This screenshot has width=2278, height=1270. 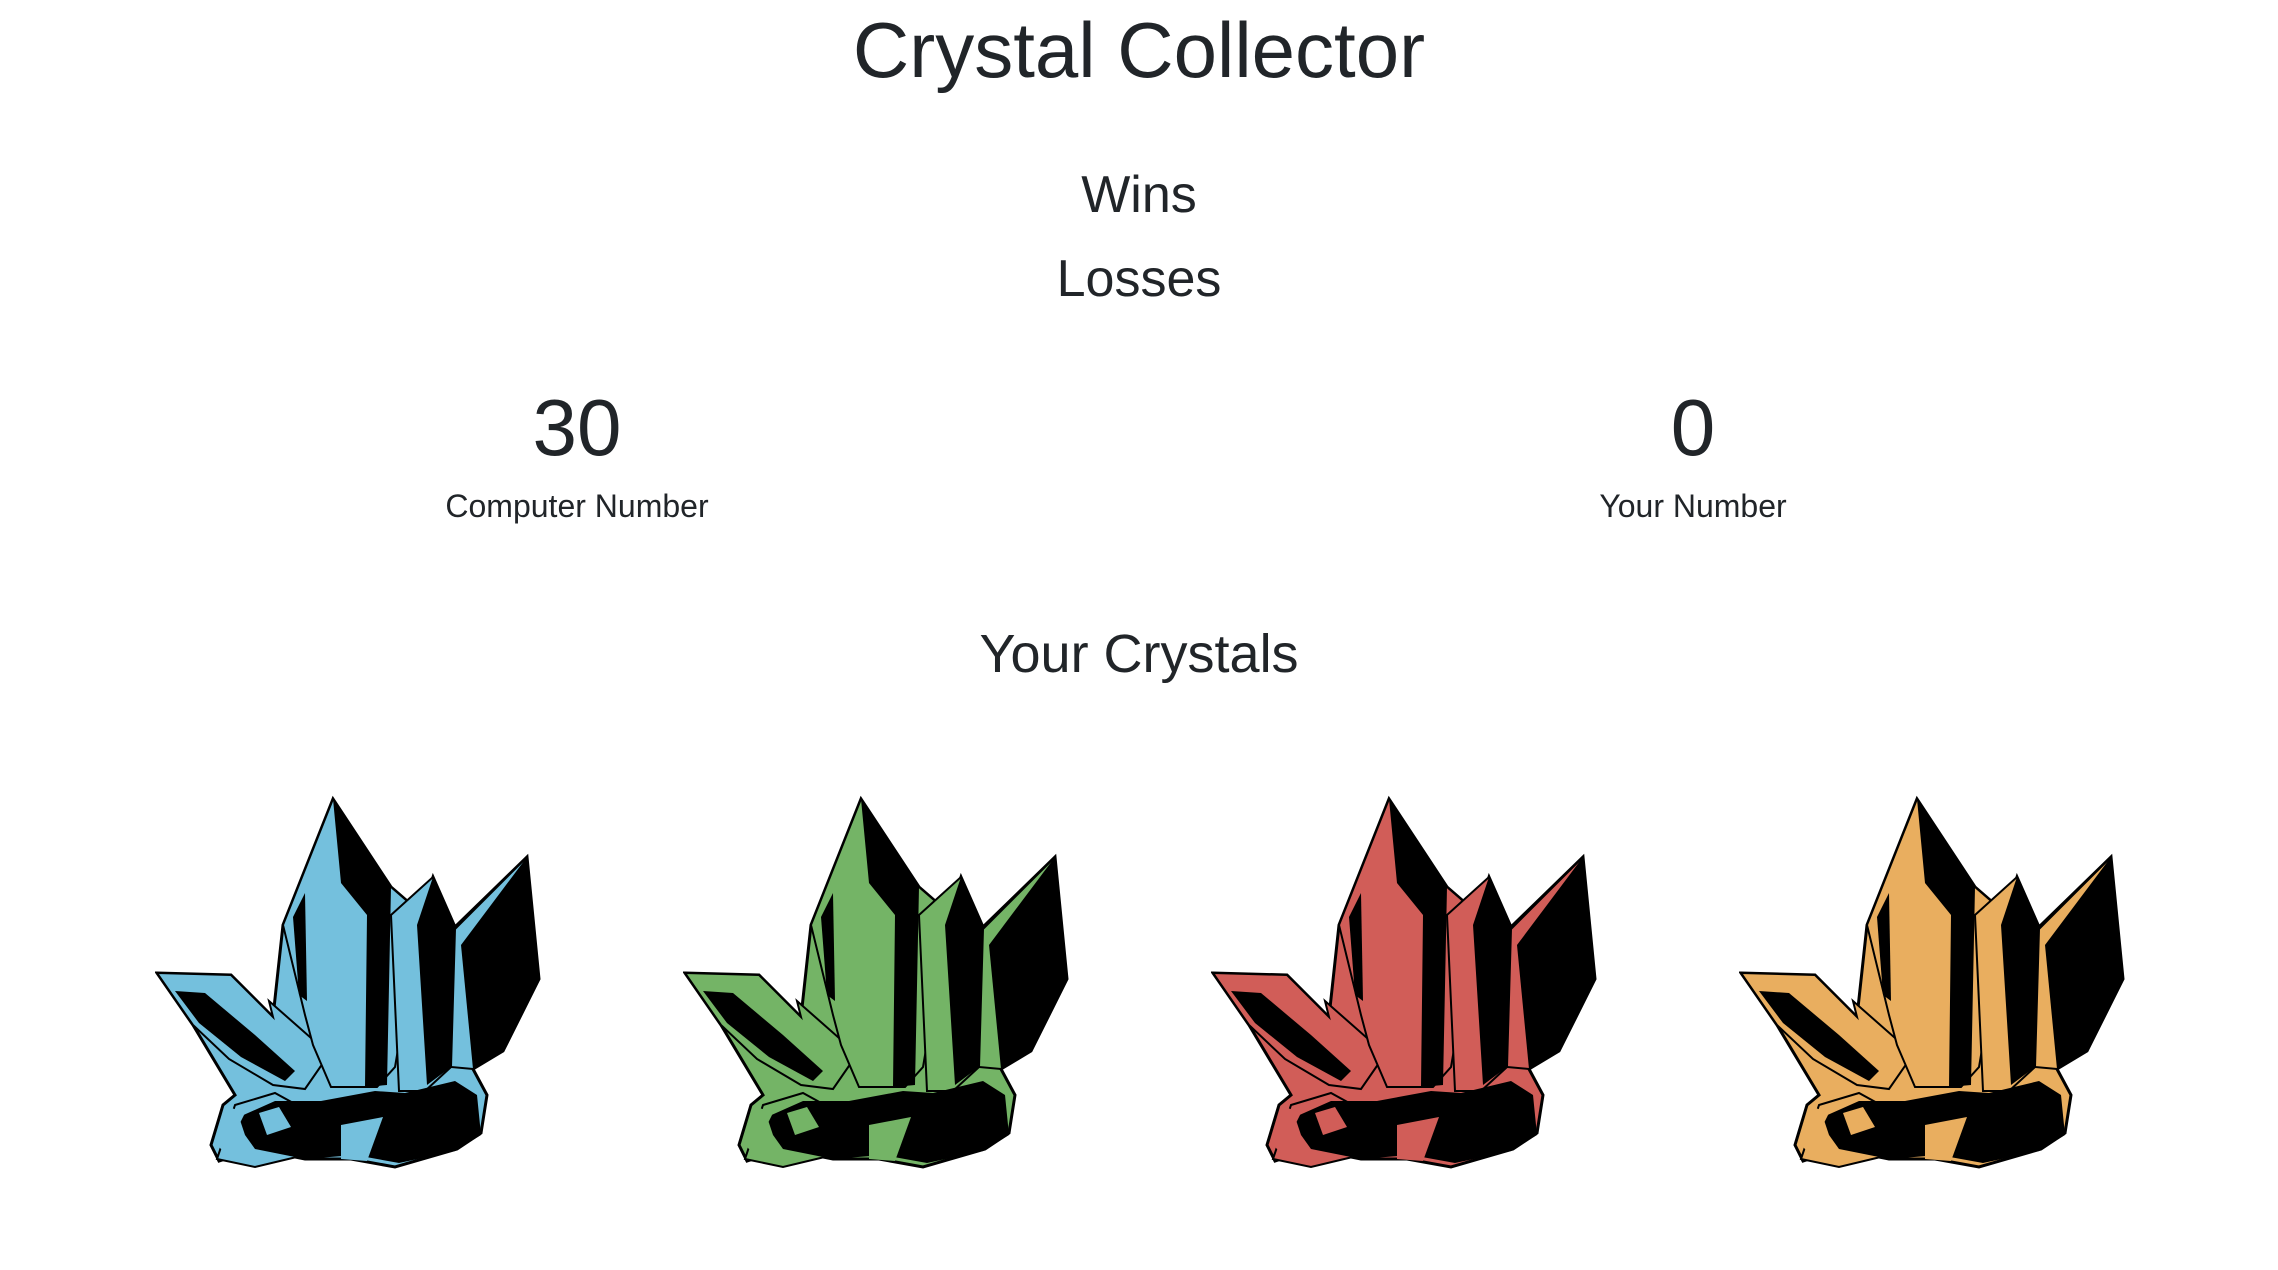 I want to click on orange-crystal-icon, so click(x=1932, y=982).